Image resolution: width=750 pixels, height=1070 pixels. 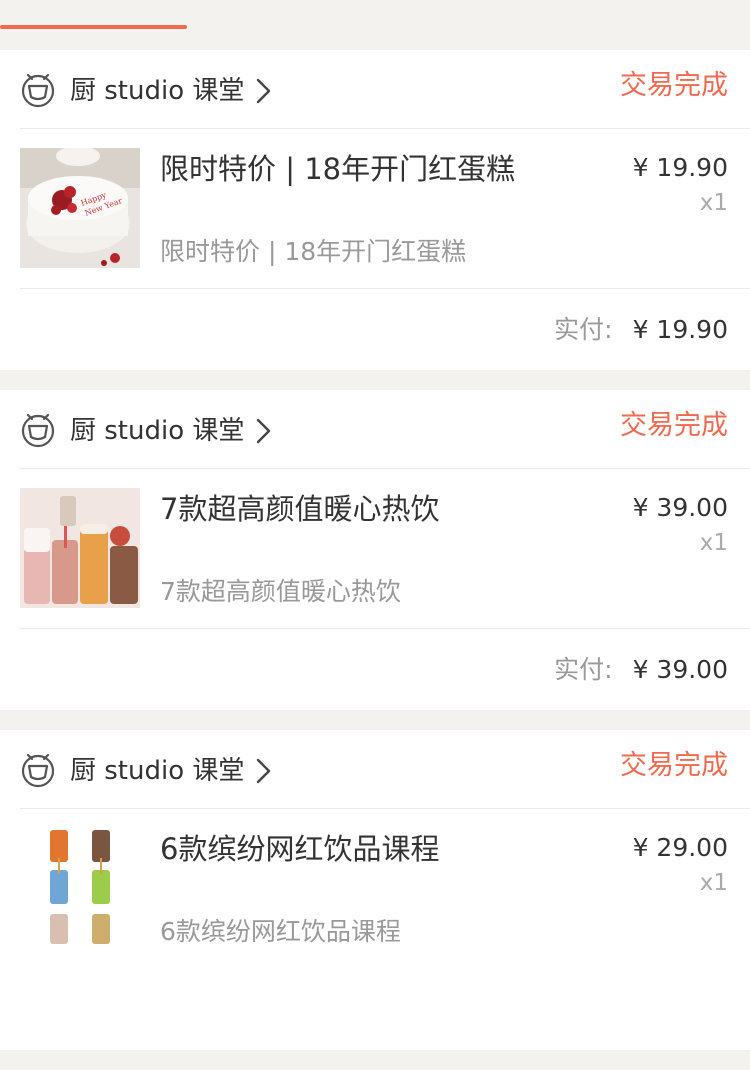 I want to click on product-price: ¥ 19.90, so click(x=680, y=167).